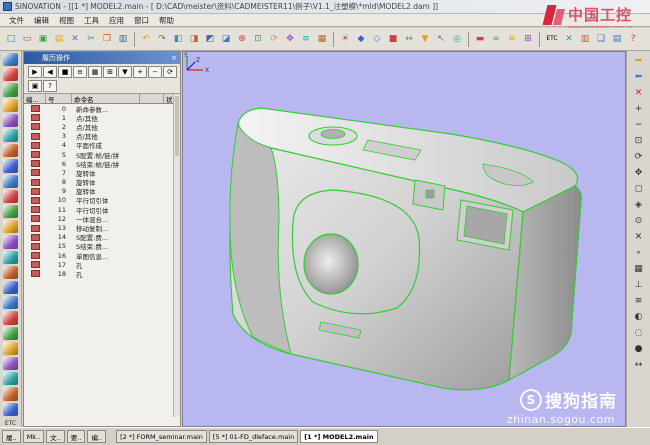  Describe the element at coordinates (27, 39) in the screenshot. I see `open-icon: ▭` at that location.